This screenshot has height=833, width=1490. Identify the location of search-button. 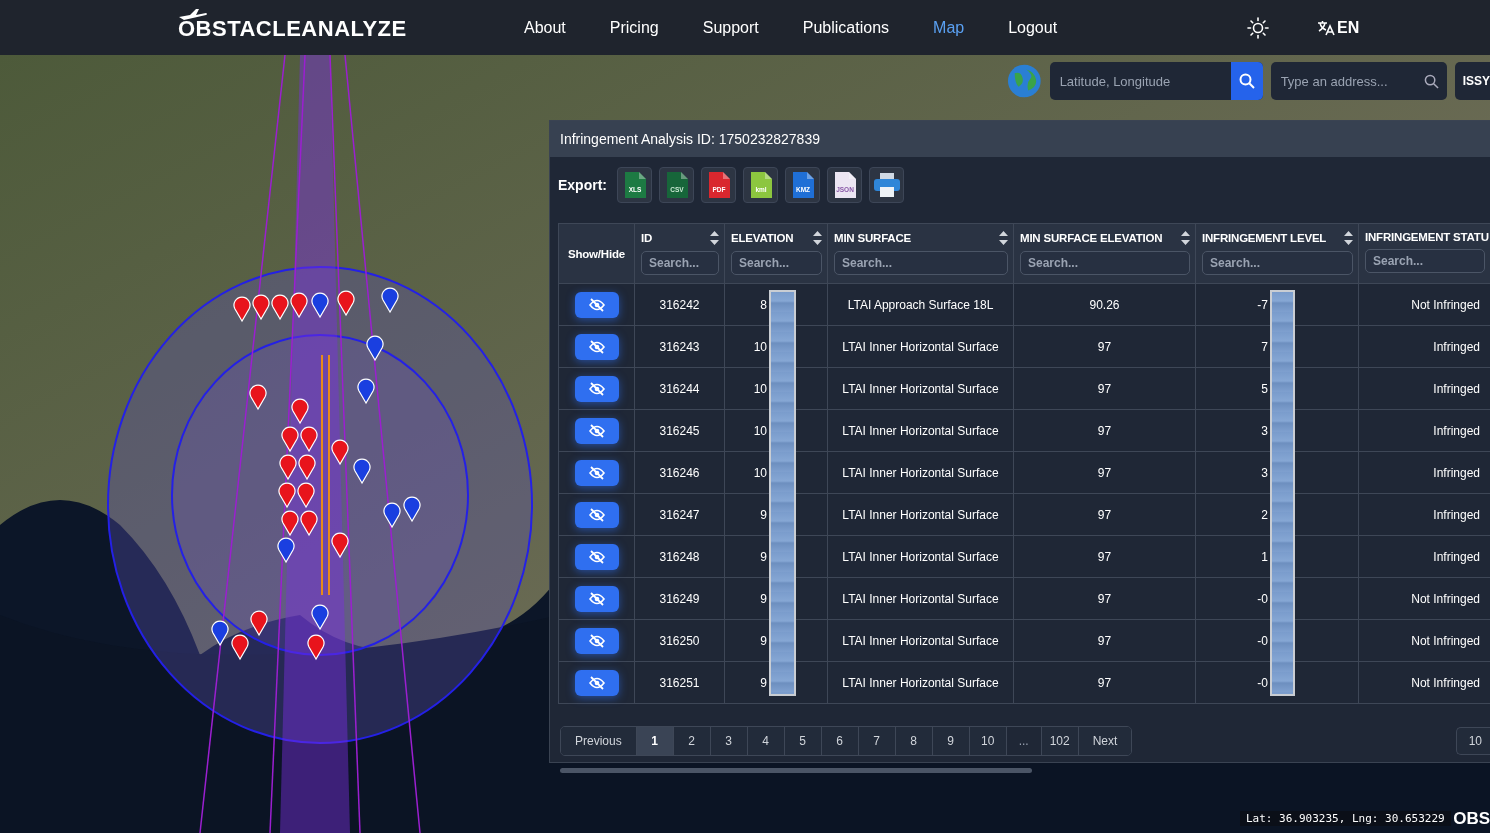
(1246, 81).